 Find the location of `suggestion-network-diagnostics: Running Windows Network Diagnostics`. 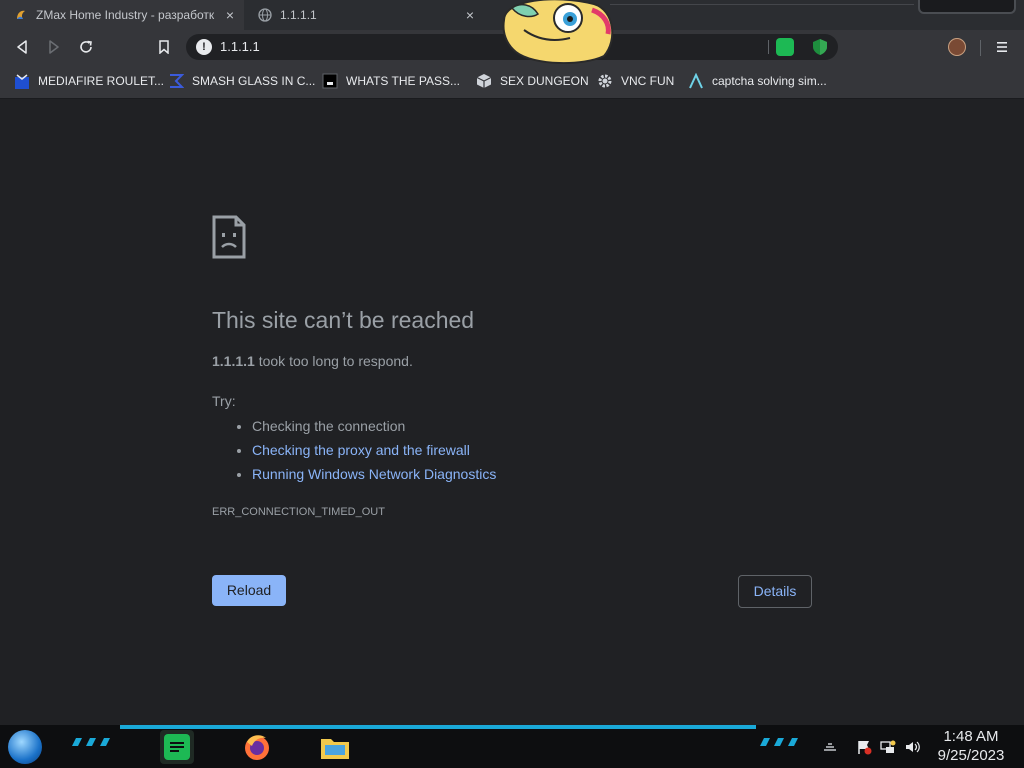

suggestion-network-diagnostics: Running Windows Network Diagnostics is located at coordinates (374, 474).